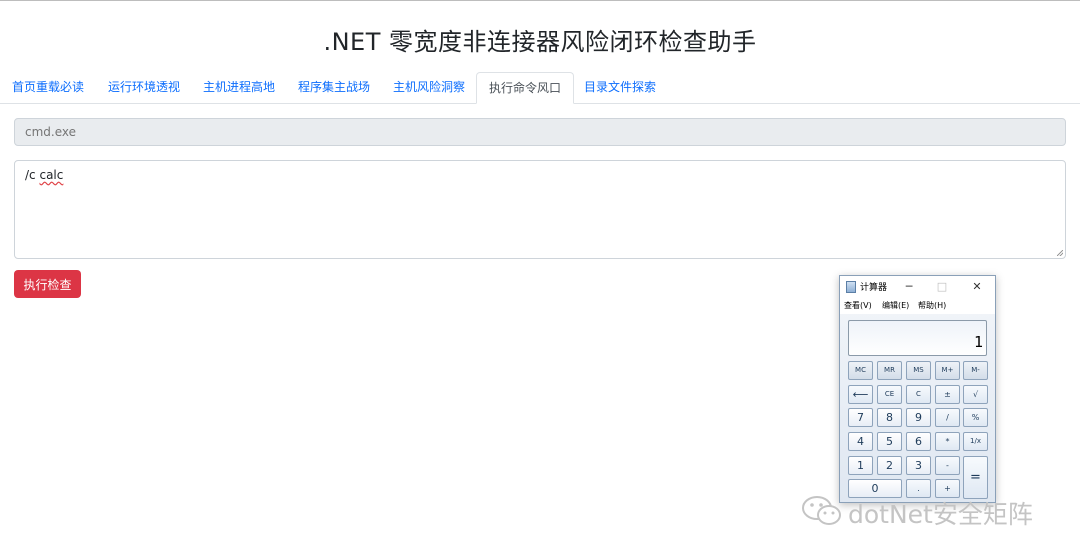 This screenshot has height=558, width=1080. What do you see at coordinates (977, 287) in the screenshot?
I see `close-button: ✕` at bounding box center [977, 287].